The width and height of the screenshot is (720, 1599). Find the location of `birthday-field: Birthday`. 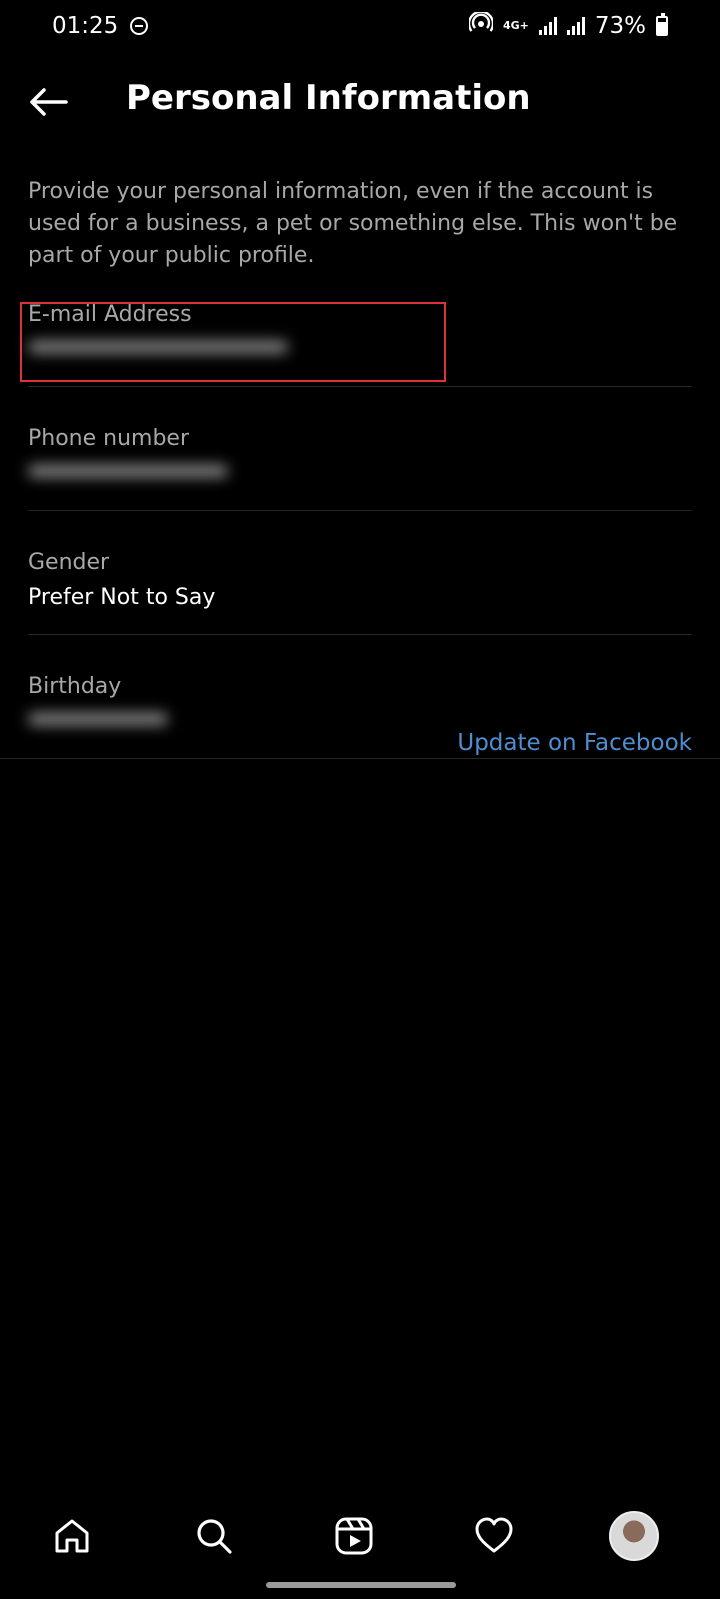

birthday-field: Birthday is located at coordinates (360, 704).